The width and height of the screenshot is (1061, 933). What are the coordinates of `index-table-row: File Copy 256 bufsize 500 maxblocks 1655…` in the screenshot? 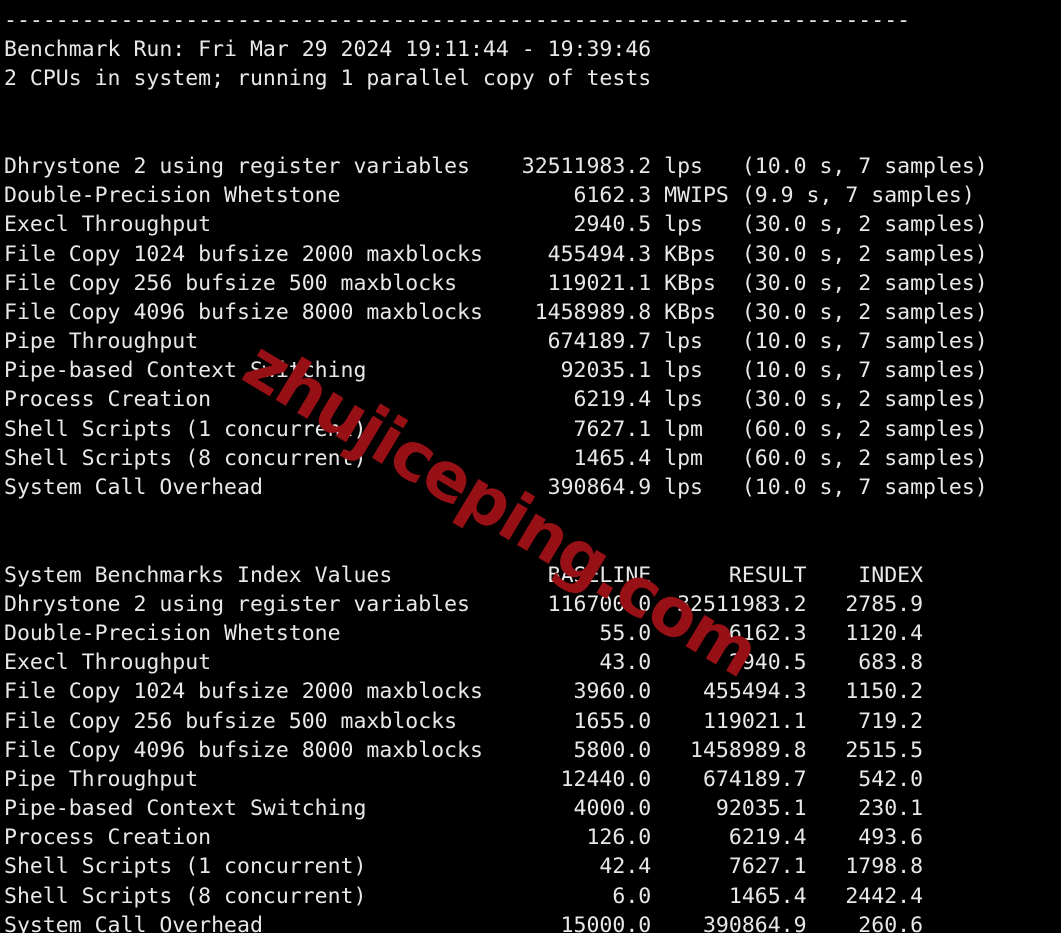 It's located at (464, 721).